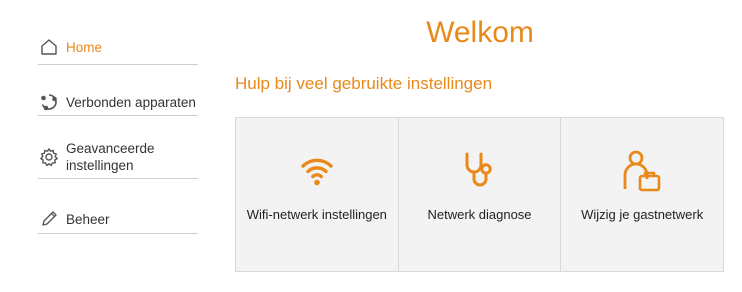 The width and height of the screenshot is (742, 292). Describe the element at coordinates (84, 47) in the screenshot. I see `sidebar-item-label: Home` at that location.